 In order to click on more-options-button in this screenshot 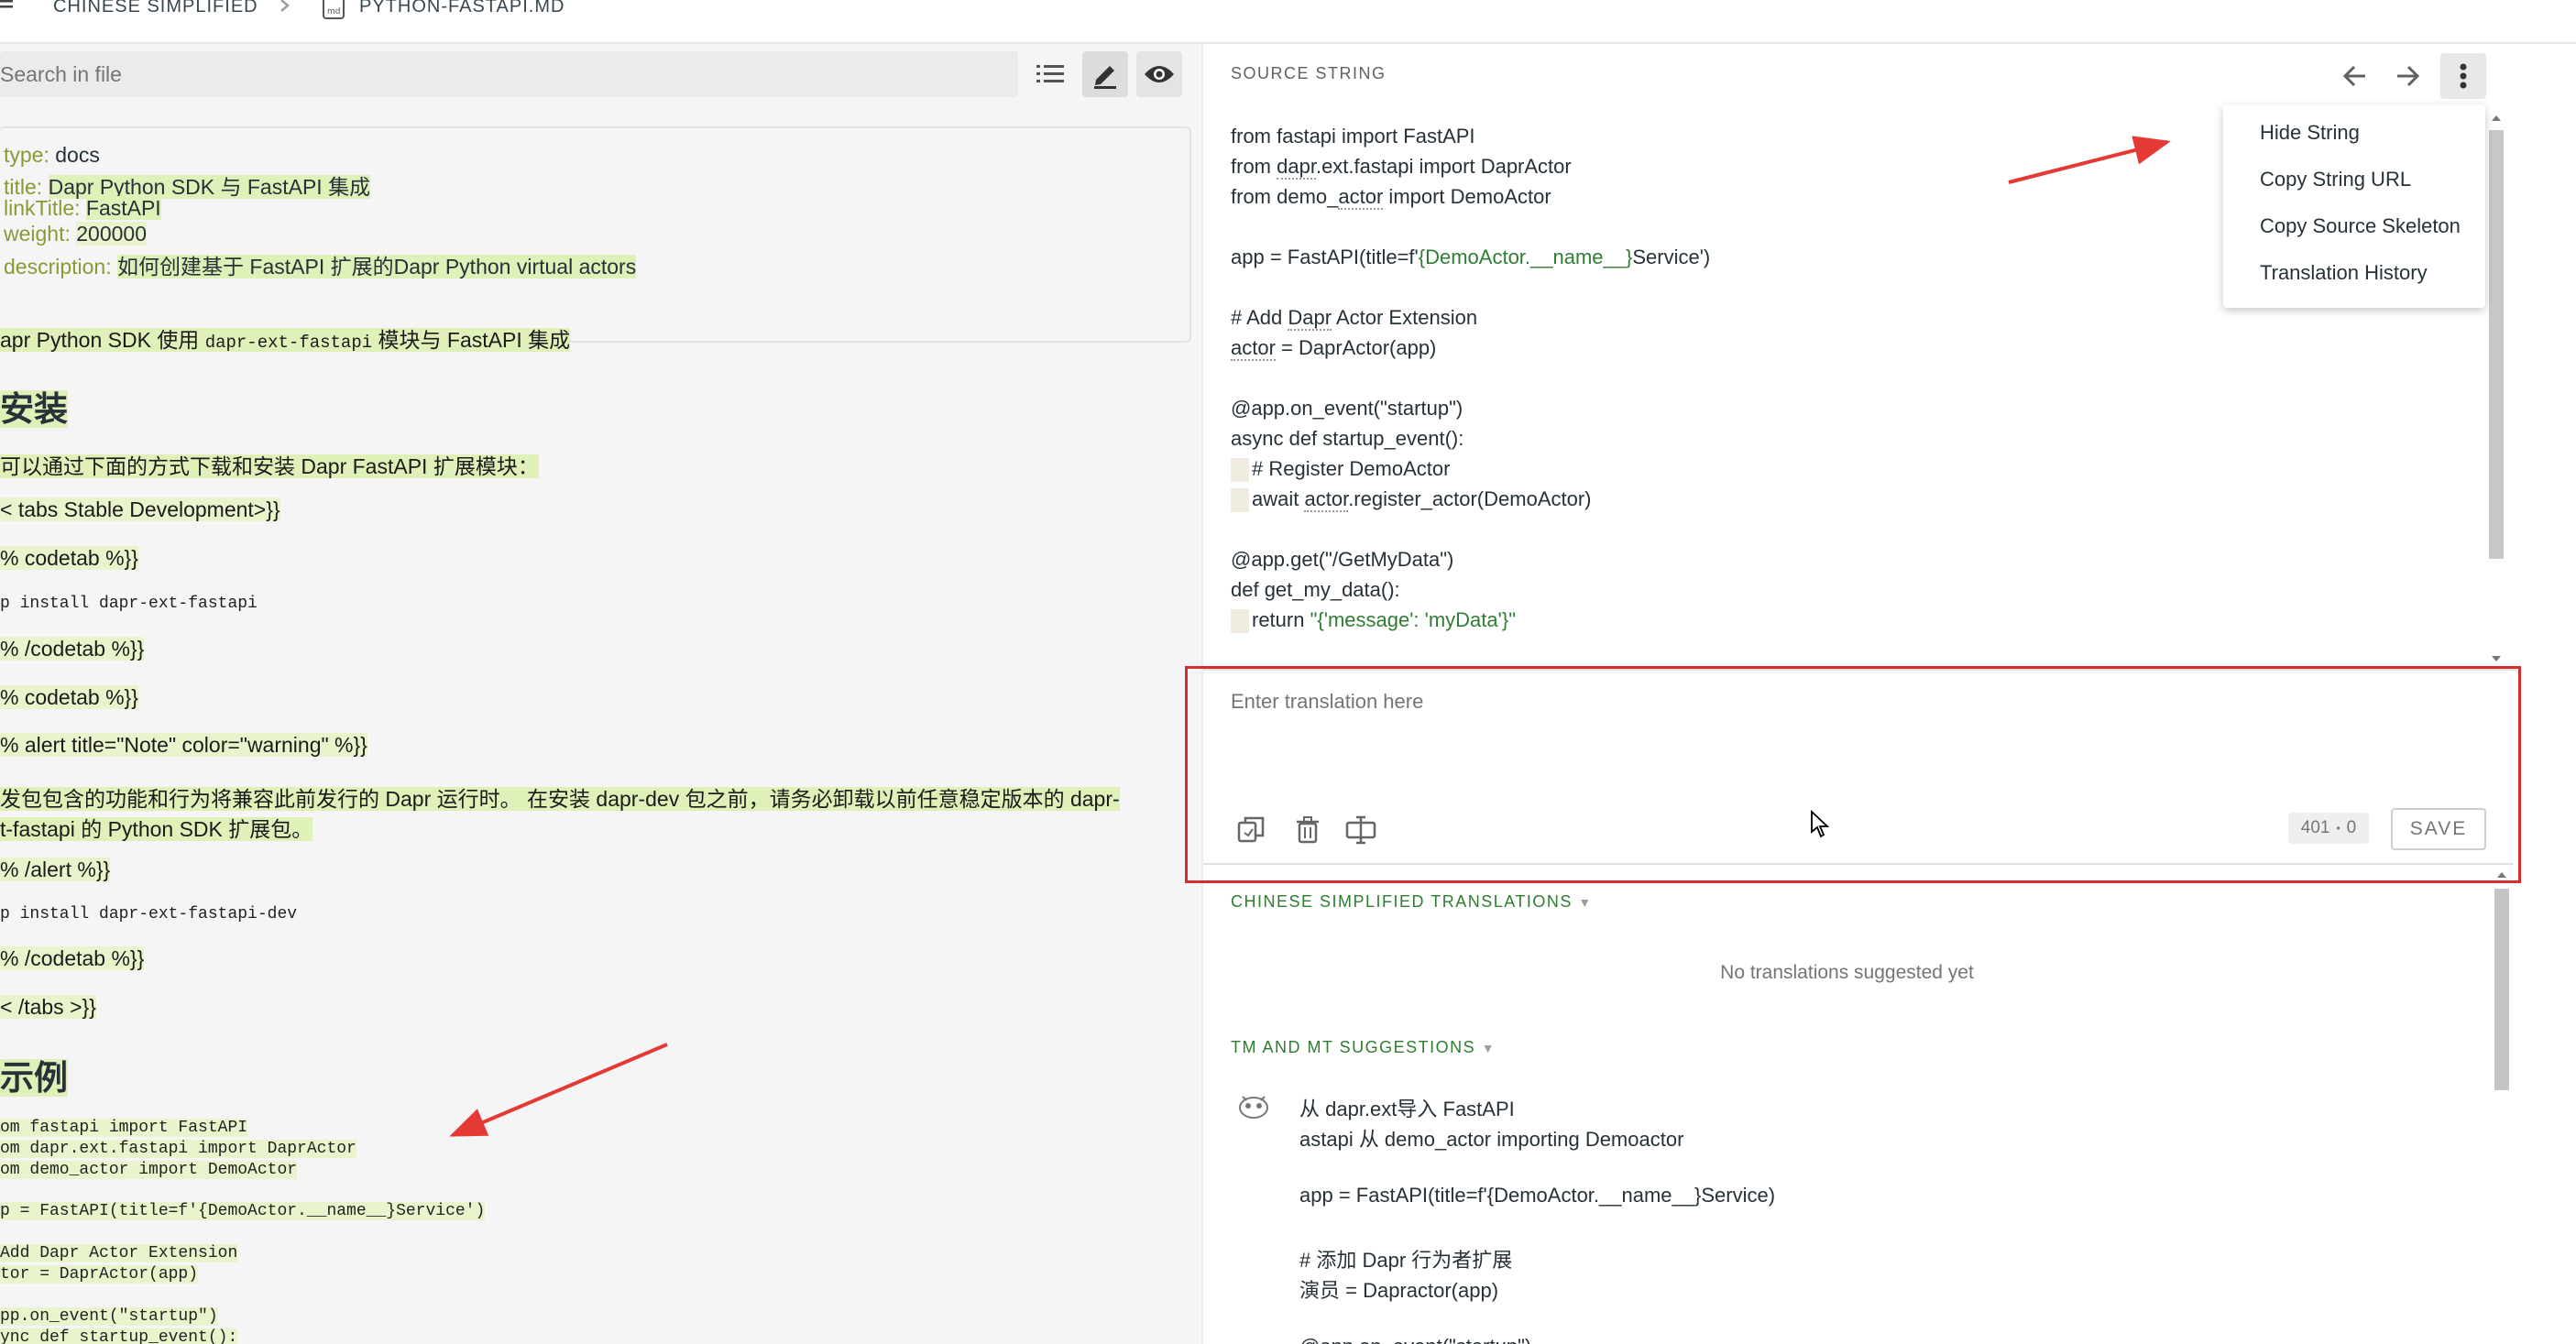, I will do `click(2463, 76)`.